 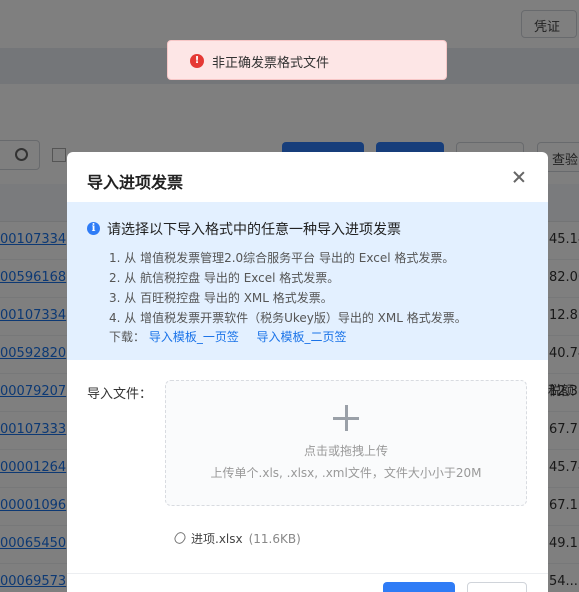 I want to click on file-name: 进项.xlsx, so click(x=217, y=539).